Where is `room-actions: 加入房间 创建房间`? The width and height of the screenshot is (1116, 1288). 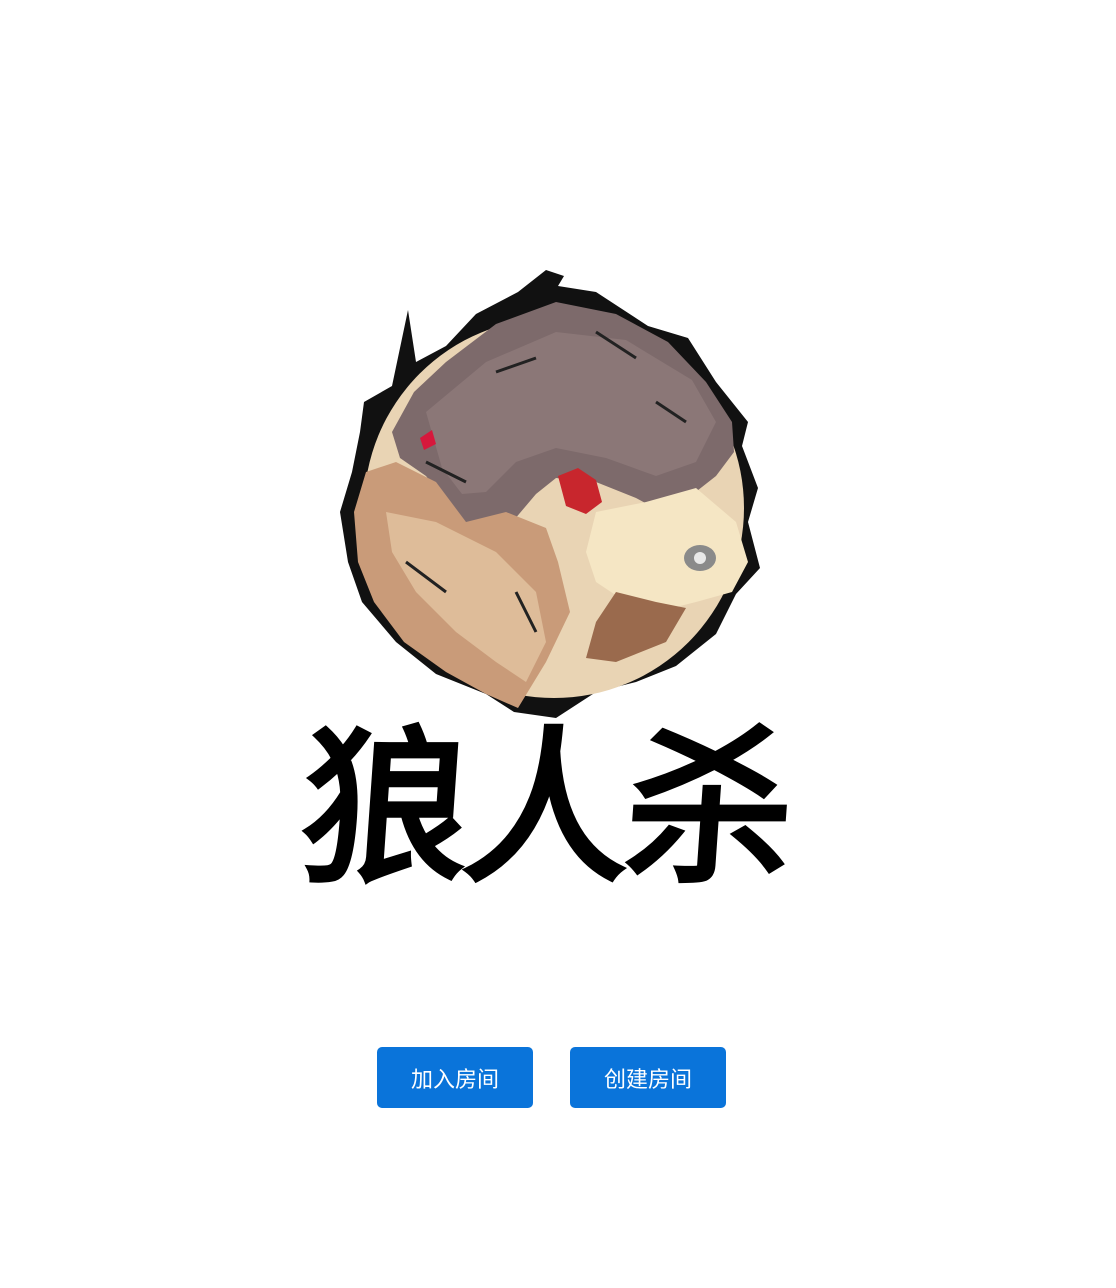
room-actions: 加入房间 创建房间 is located at coordinates (551, 1077).